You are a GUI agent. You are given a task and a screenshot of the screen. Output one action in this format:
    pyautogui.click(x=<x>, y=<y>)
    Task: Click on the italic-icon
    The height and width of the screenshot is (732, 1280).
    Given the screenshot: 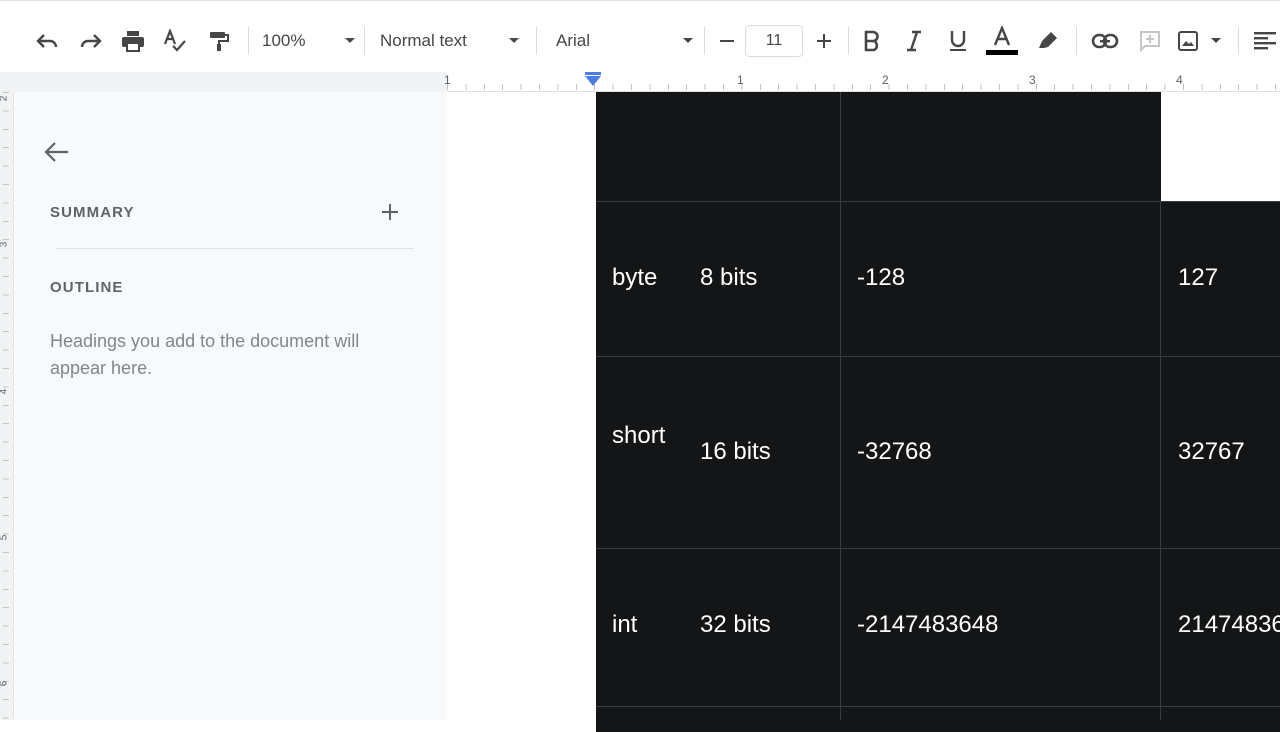 What is the action you would take?
    pyautogui.click(x=914, y=41)
    